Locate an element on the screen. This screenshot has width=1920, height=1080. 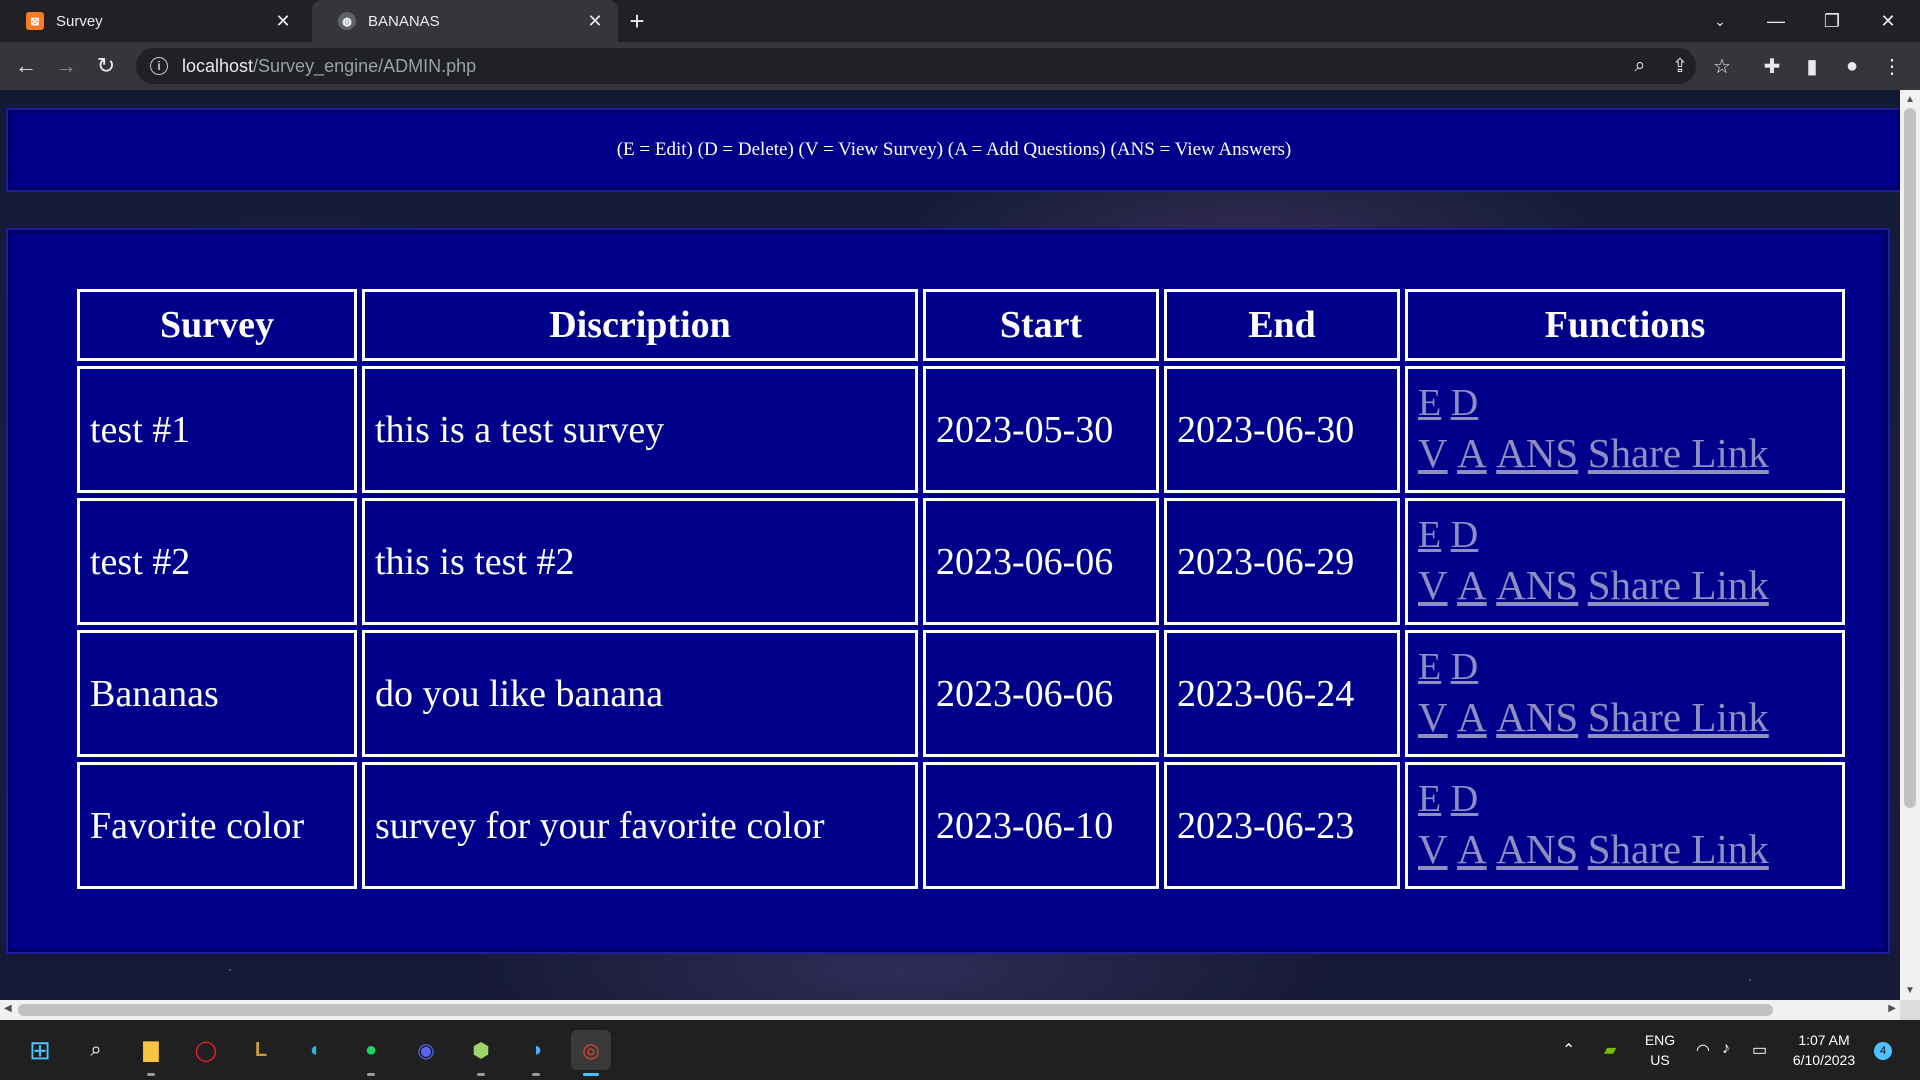
back-button: ← is located at coordinates (26, 66).